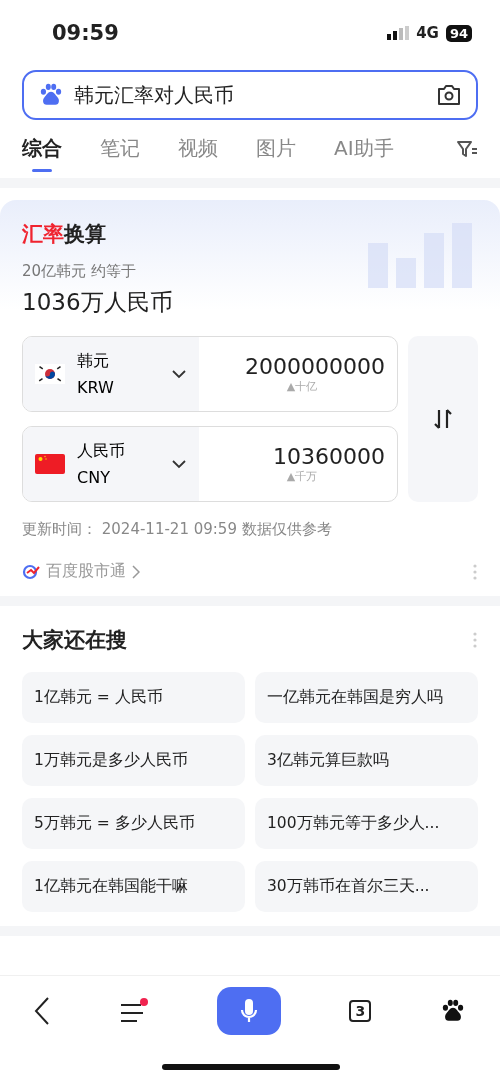 The height and width of the screenshot is (1082, 500). I want to click on paw-logo-icon, so click(51, 95).